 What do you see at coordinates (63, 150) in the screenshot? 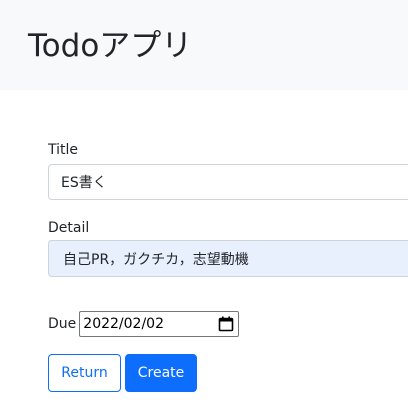
I see `title-label: Title` at bounding box center [63, 150].